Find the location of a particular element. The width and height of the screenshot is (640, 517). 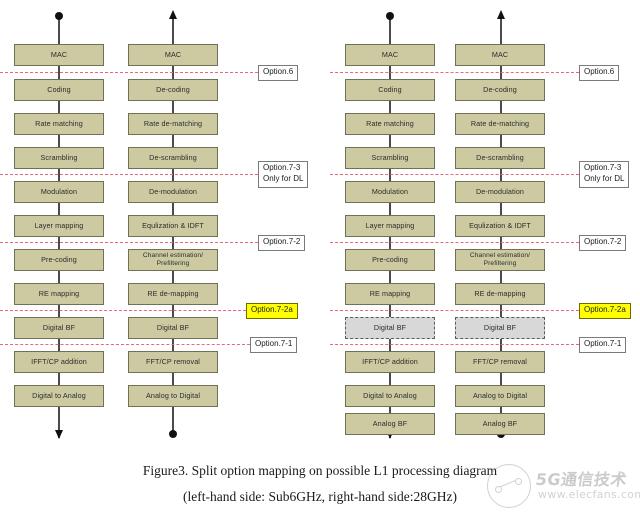

terminator-dot-bottom-sub6-rx is located at coordinates (173, 434).